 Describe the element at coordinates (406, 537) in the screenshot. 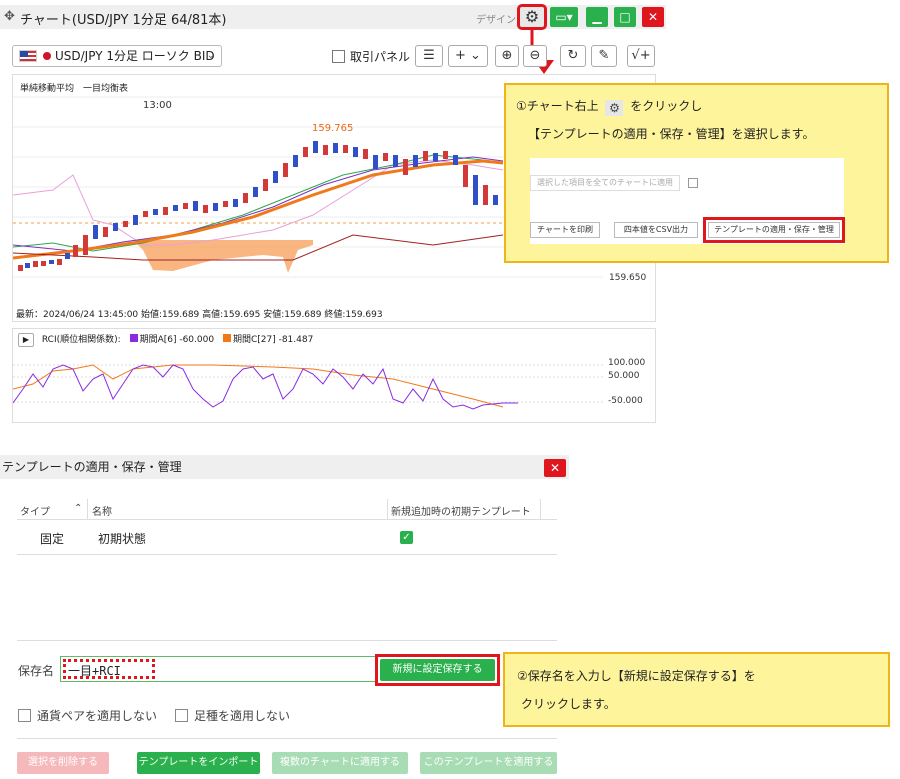

I see `default-check-icon: ✓` at that location.